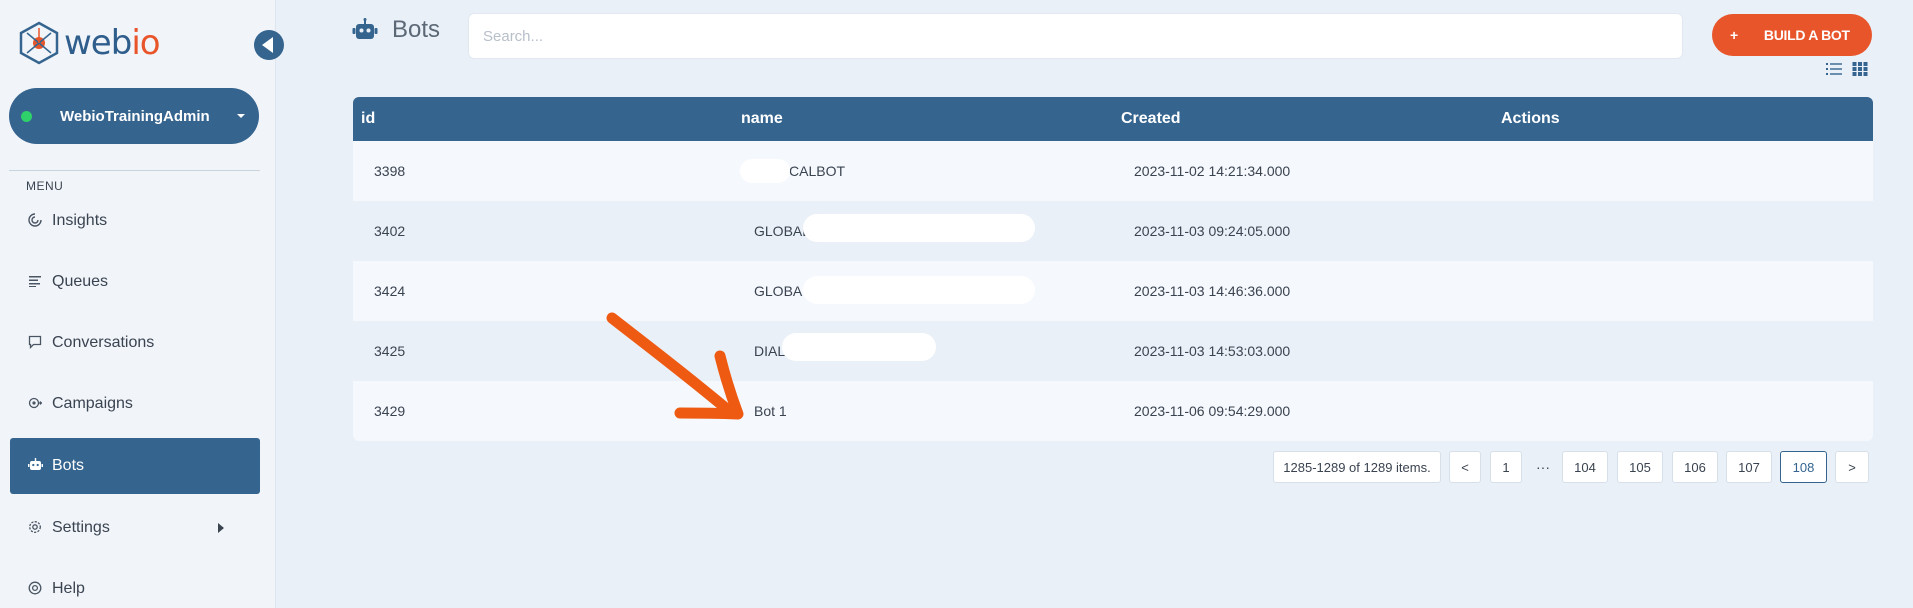  I want to click on account-name: WebioTrainingAdmin, so click(135, 116).